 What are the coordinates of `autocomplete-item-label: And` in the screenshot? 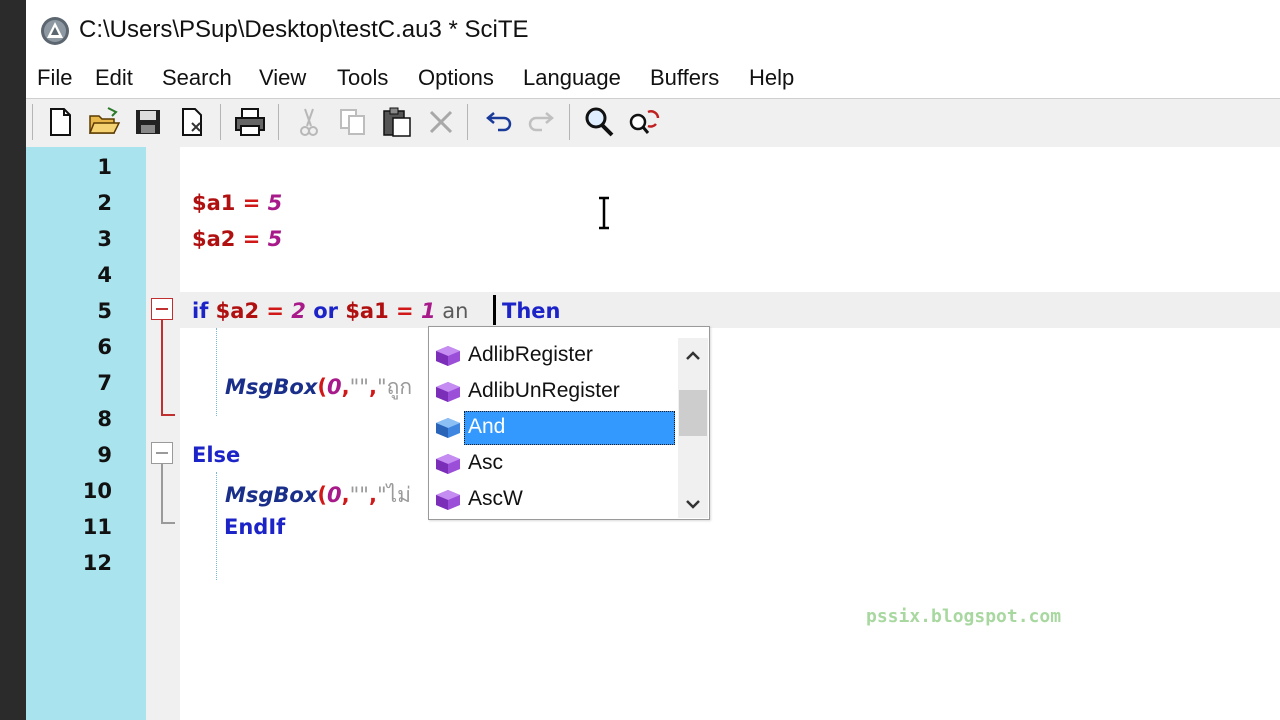 It's located at (487, 426).